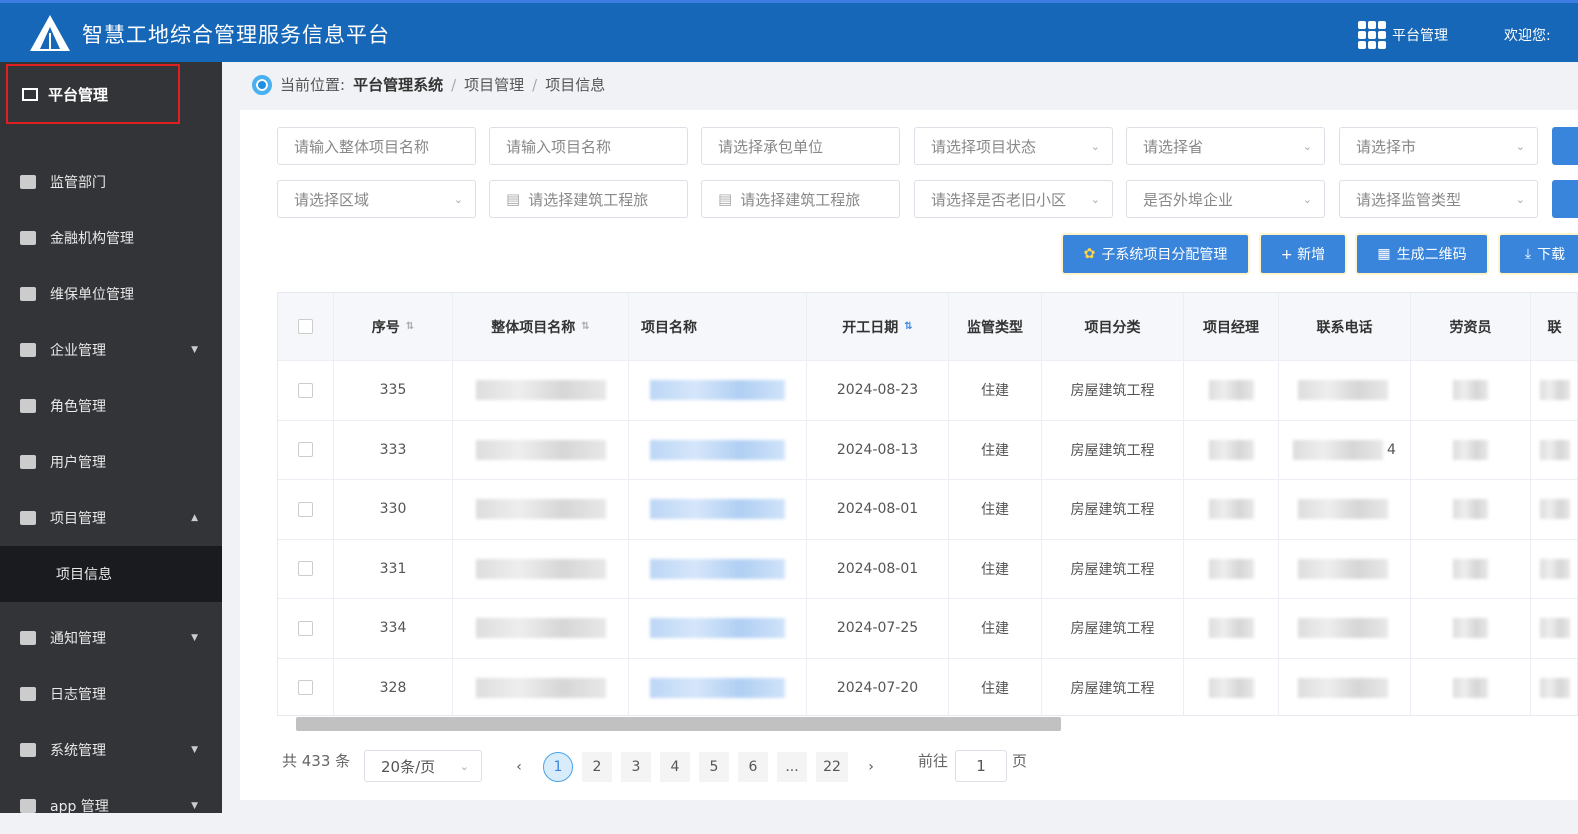 This screenshot has width=1578, height=834. I want to click on cell-category: 房屋建筑工程, so click(1113, 568).